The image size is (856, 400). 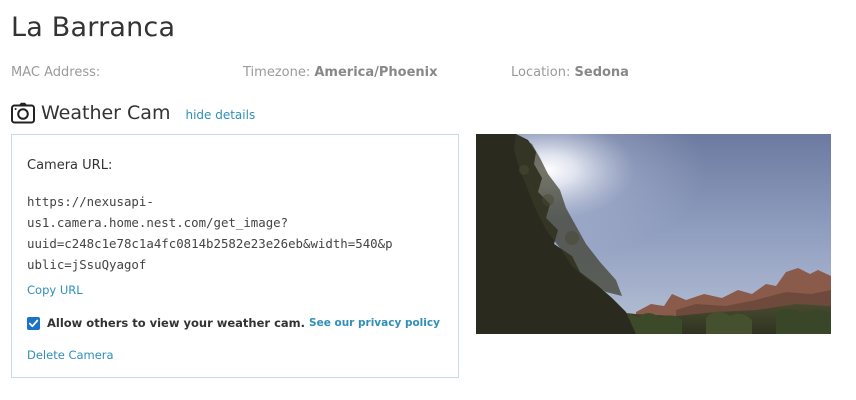 I want to click on allow-view-checkbox, so click(x=33, y=323).